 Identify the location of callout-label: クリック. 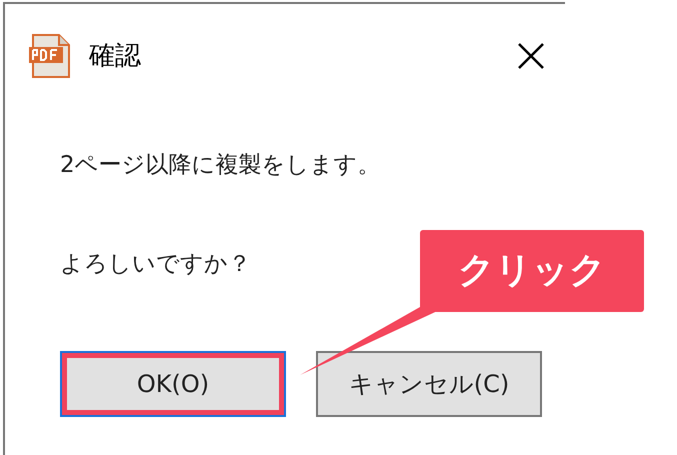
(532, 271).